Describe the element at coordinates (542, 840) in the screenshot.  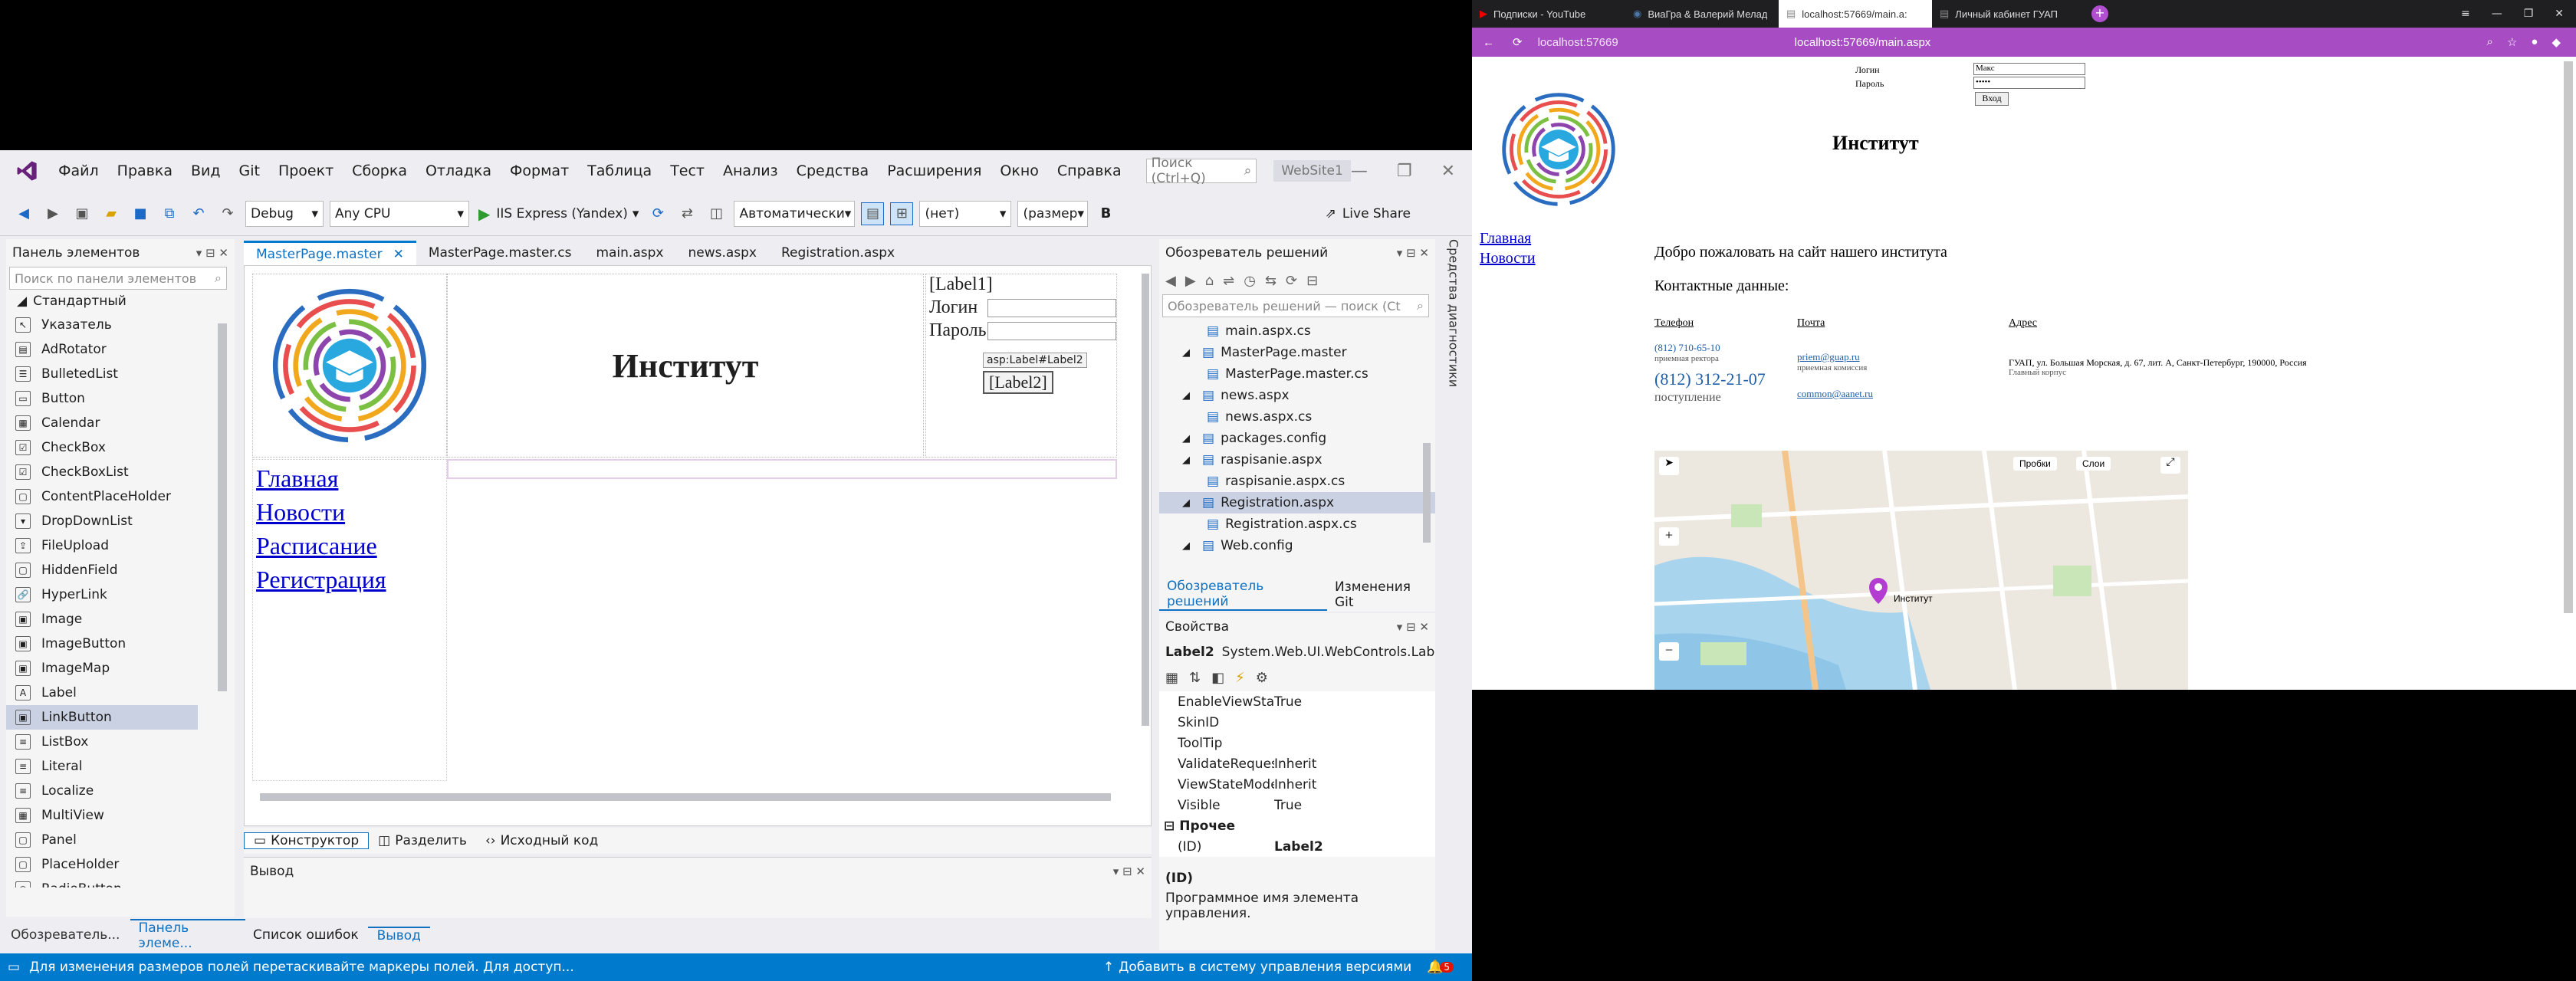
I see `view-tab: ‹› Исходный код` at that location.